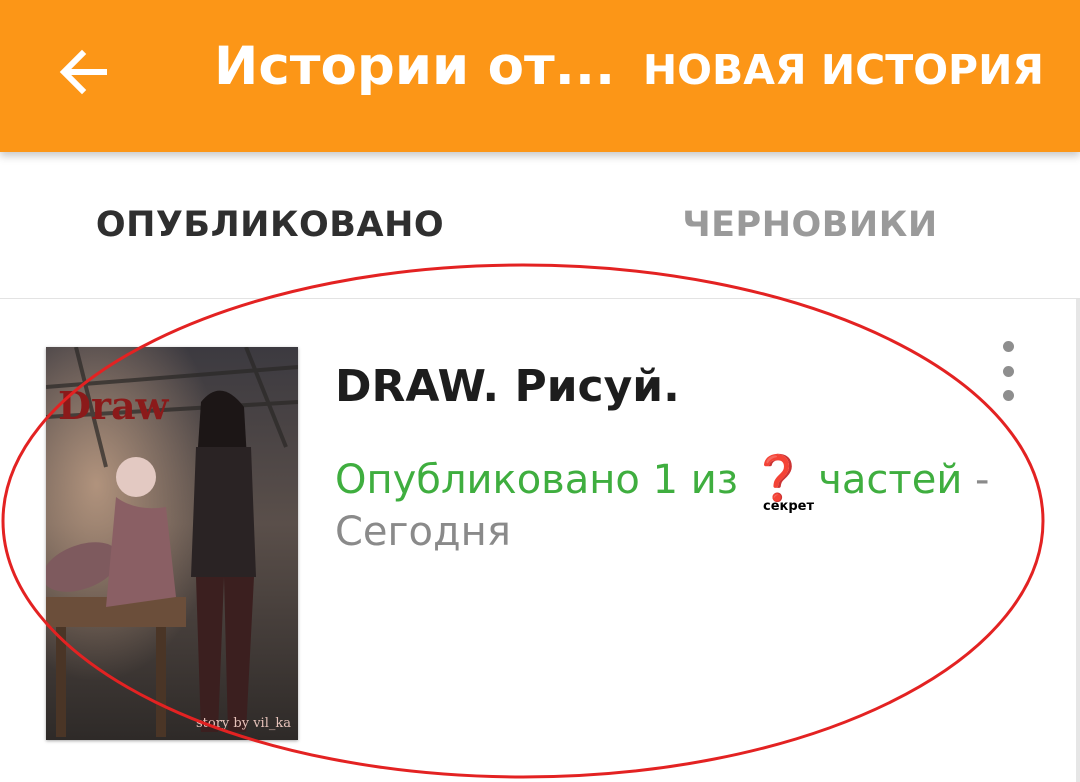 This screenshot has width=1080, height=782. I want to click on cover-title-text: Draw, so click(114, 405).